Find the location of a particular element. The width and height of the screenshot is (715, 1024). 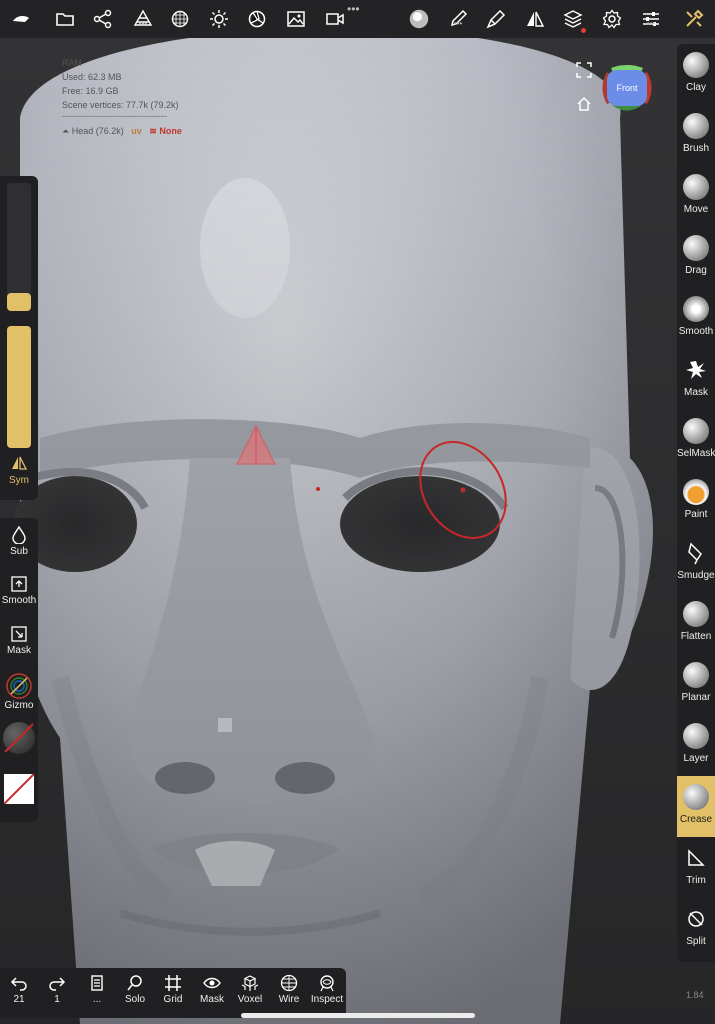

material-icon is located at coordinates (419, 19).